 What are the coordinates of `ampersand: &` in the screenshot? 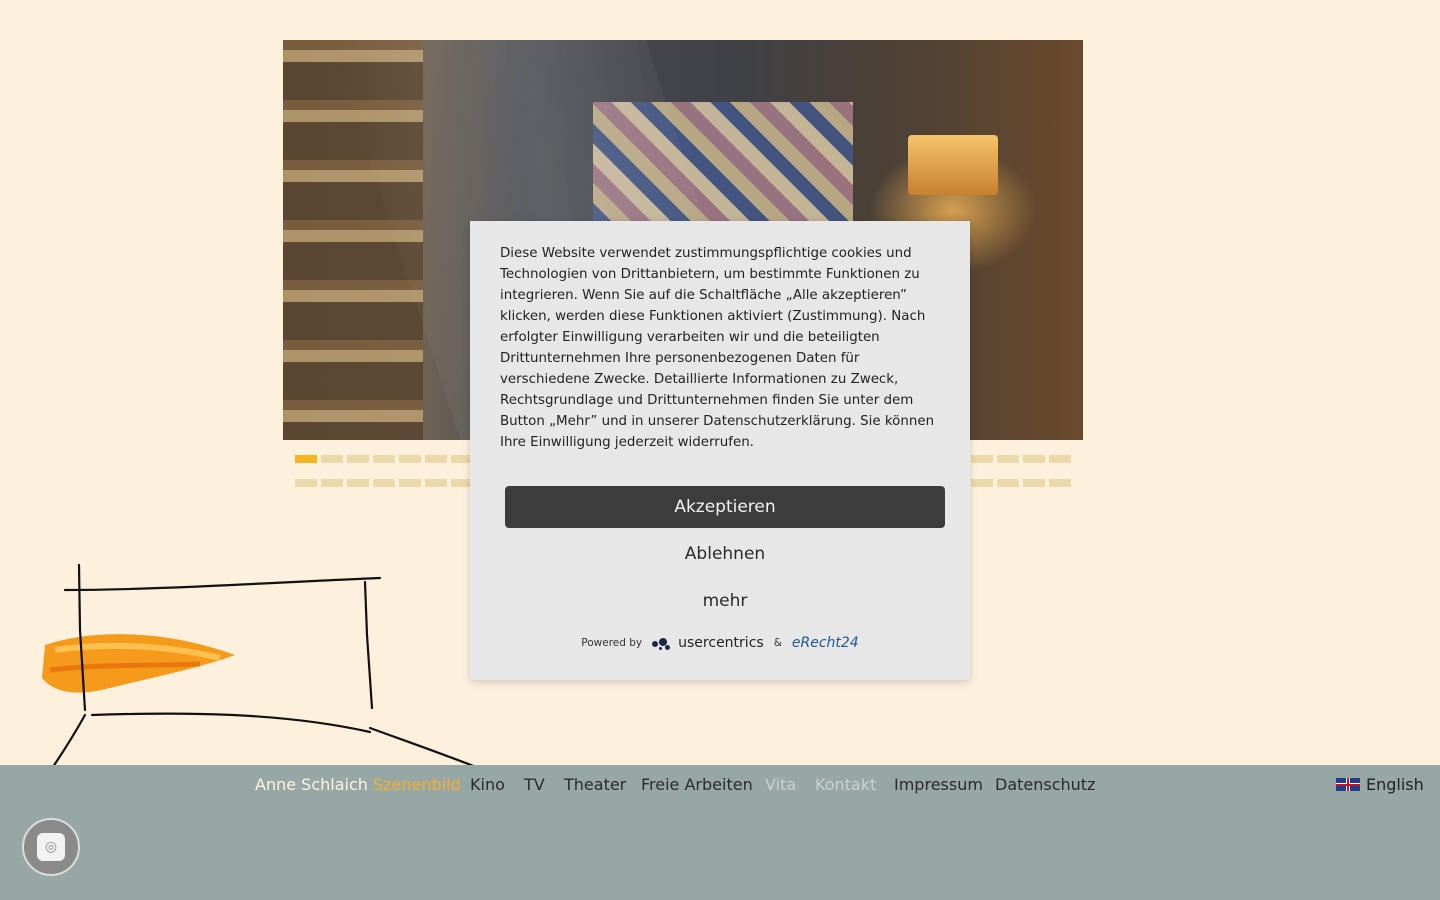 It's located at (777, 643).